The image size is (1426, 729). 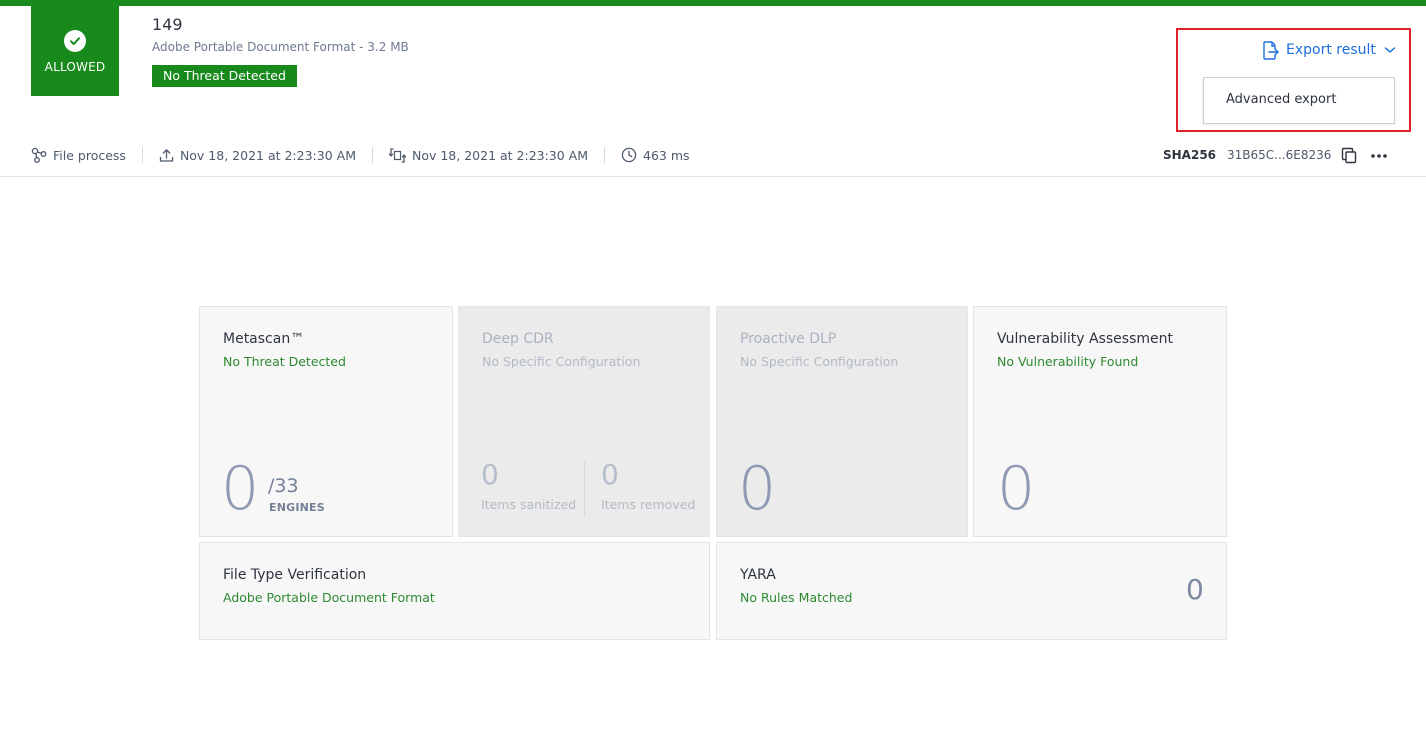 What do you see at coordinates (584, 489) in the screenshot?
I see `cdr-divider` at bounding box center [584, 489].